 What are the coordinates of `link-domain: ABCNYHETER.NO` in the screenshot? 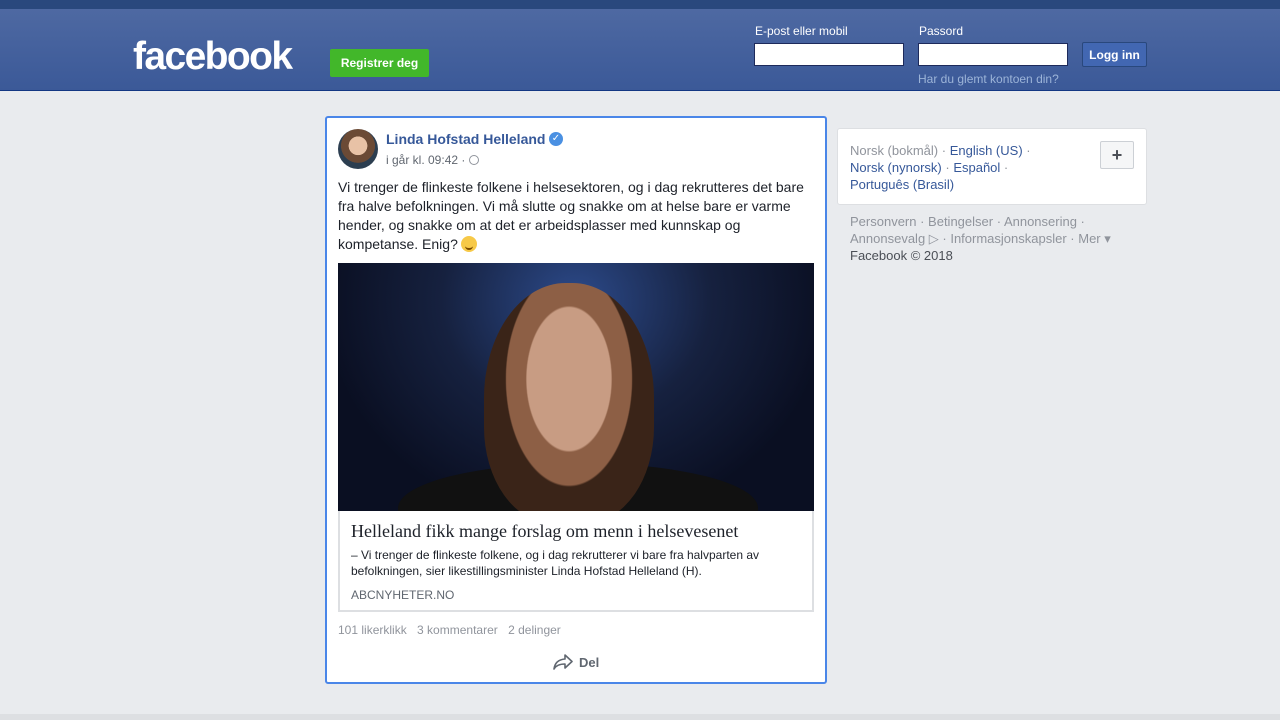 It's located at (403, 595).